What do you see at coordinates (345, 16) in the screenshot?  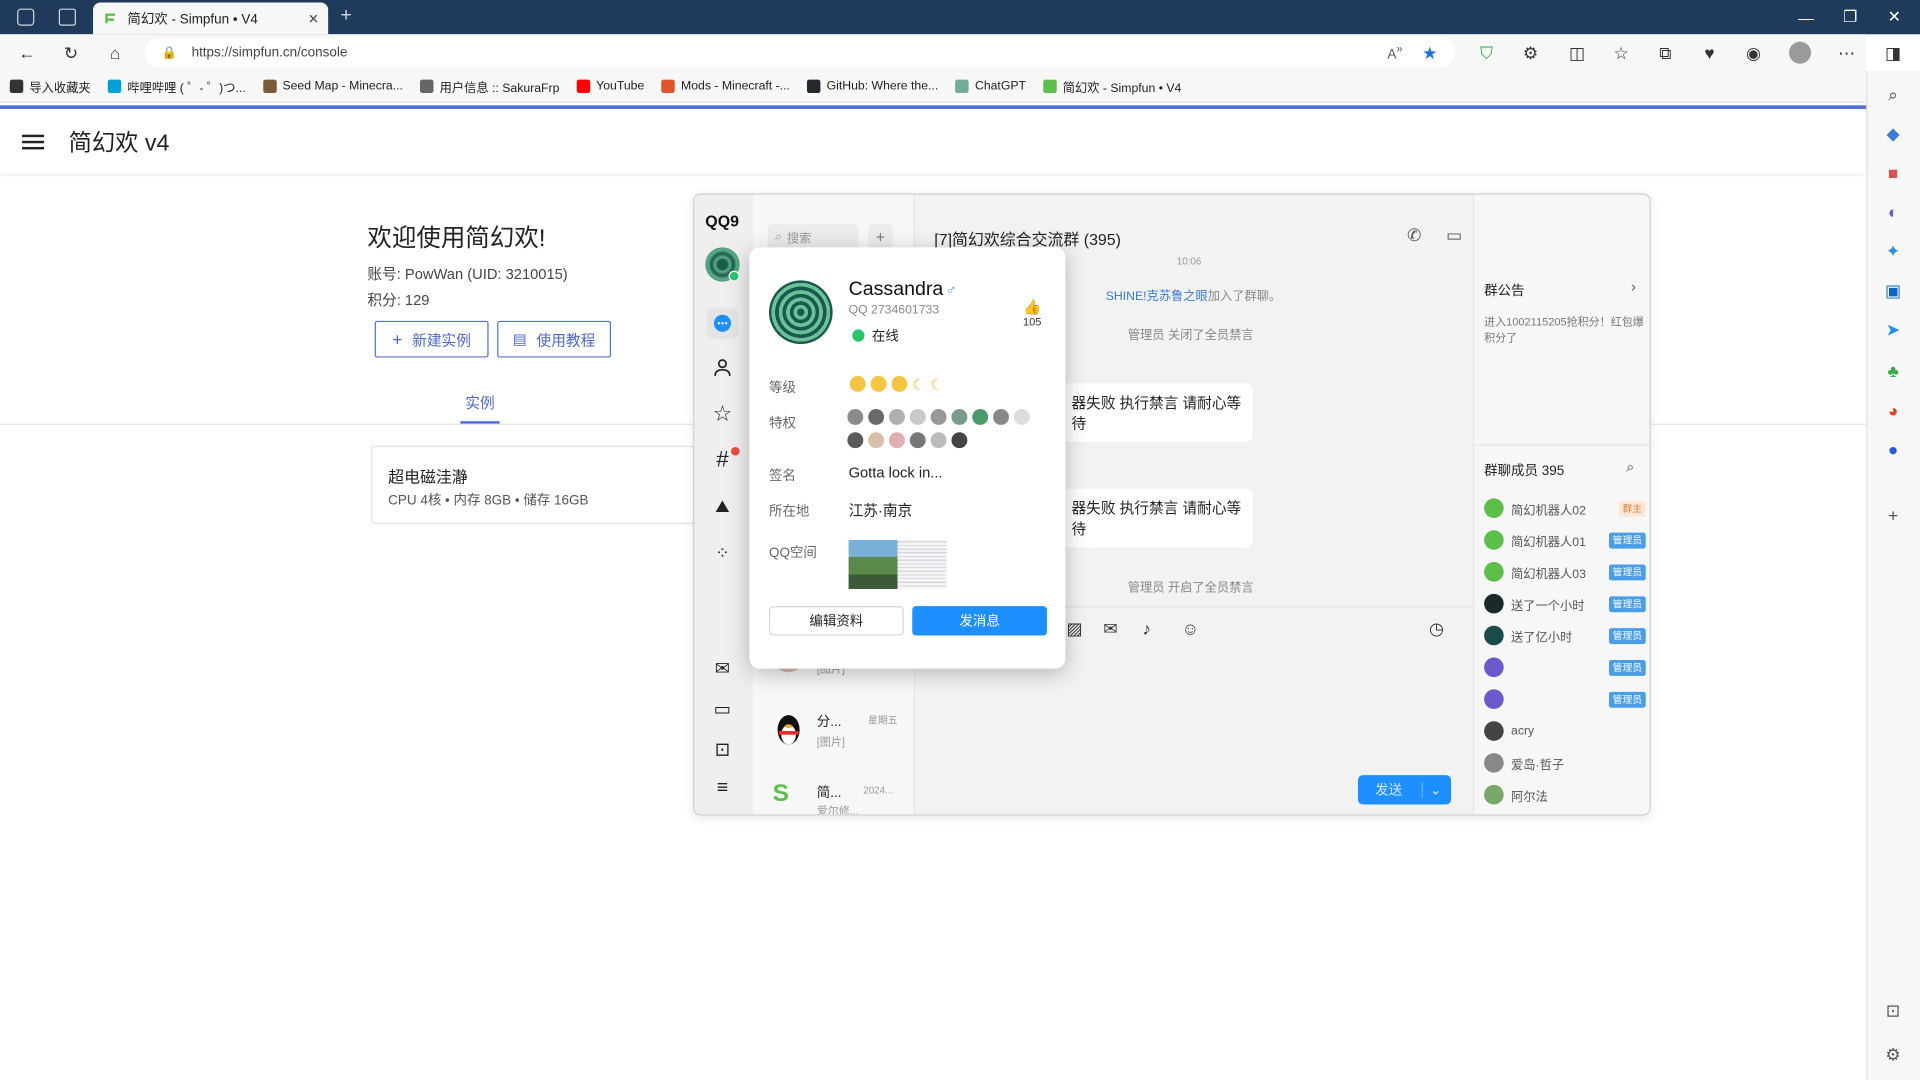 I see `new-tab-button: +` at bounding box center [345, 16].